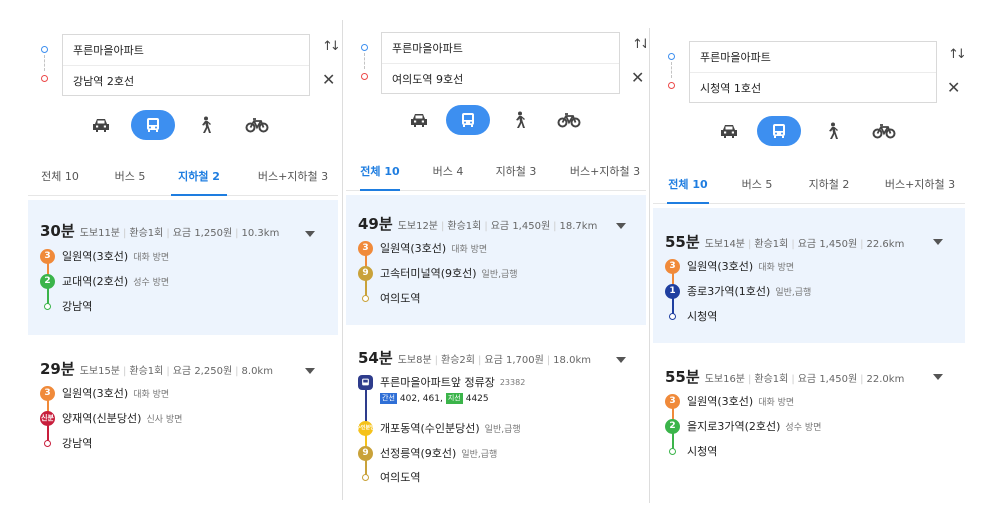 The image size is (1006, 523). I want to click on stop-id: 23382, so click(512, 382).